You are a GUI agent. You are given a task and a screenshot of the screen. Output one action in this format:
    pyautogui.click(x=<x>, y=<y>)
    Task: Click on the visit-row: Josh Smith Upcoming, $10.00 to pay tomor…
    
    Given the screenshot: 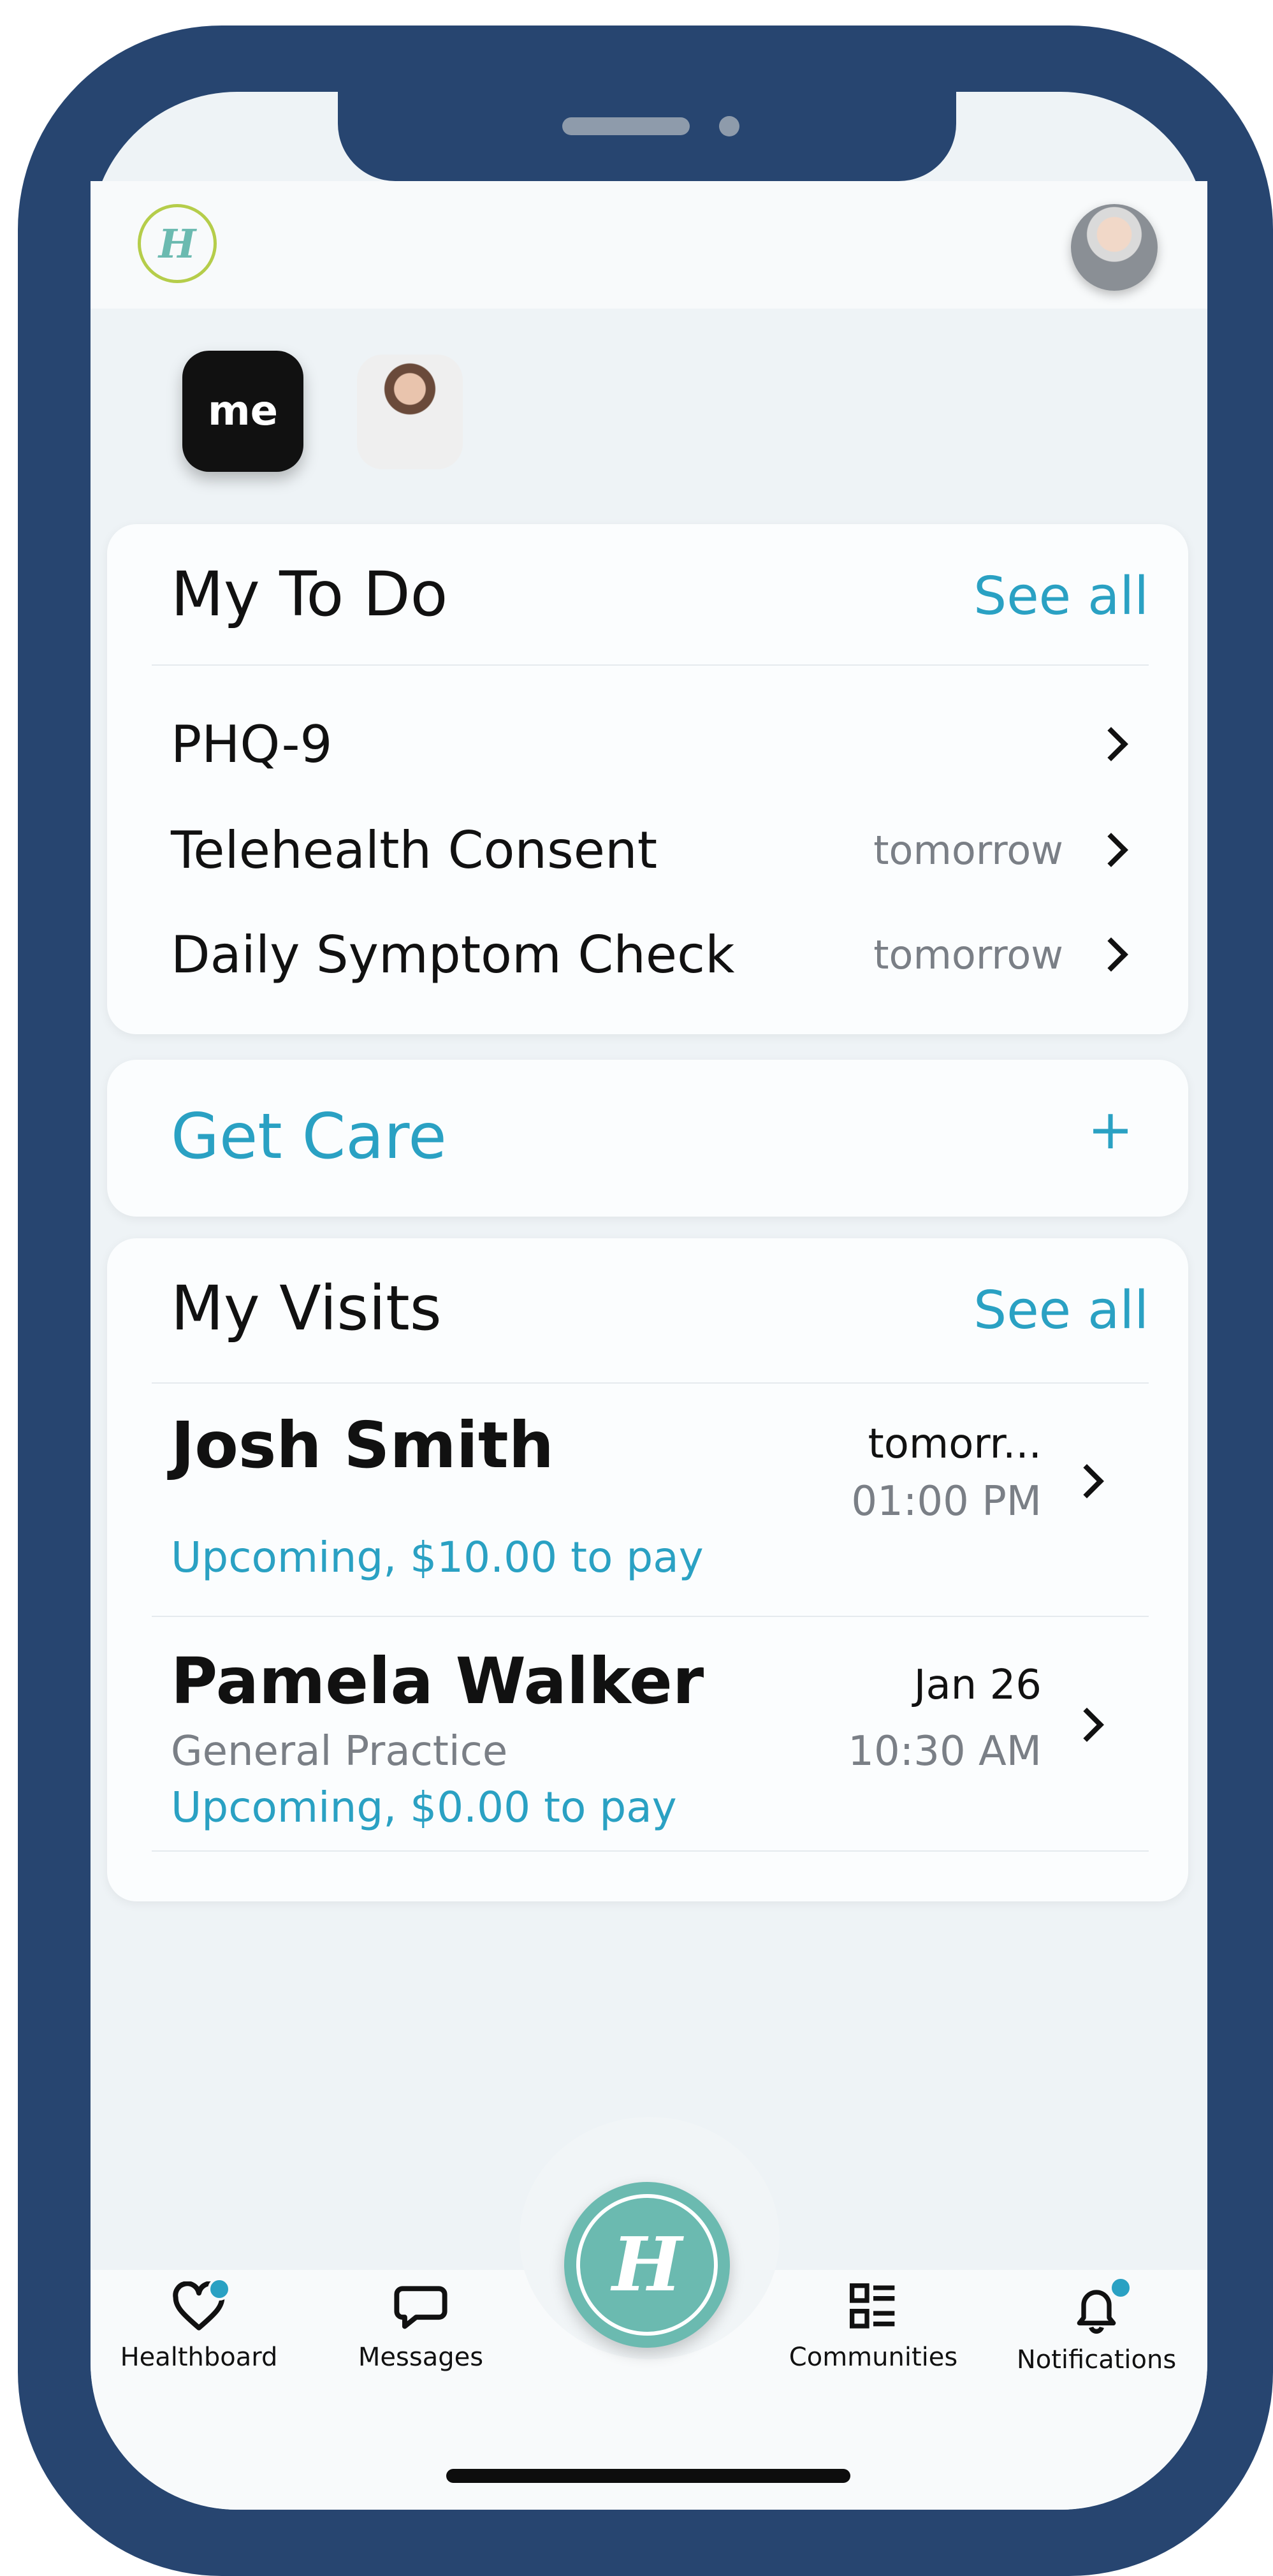 What is the action you would take?
    pyautogui.click(x=647, y=1497)
    